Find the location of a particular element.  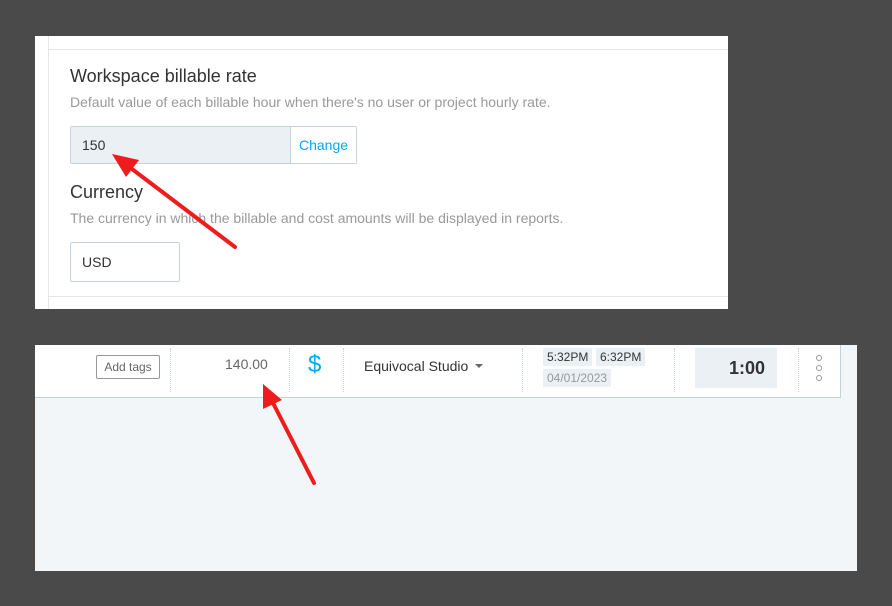

project-select: Equivocal Studio is located at coordinates (424, 366).